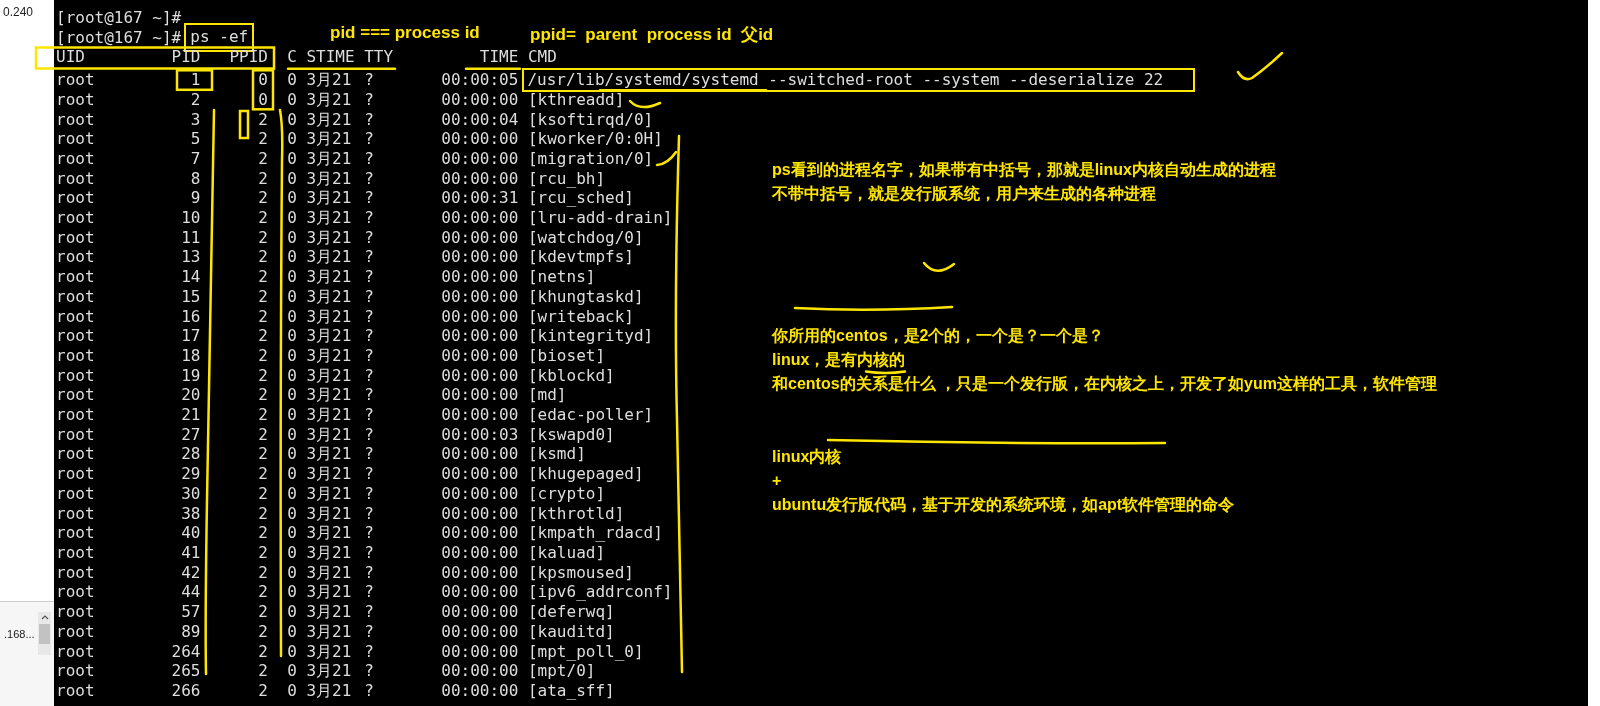  What do you see at coordinates (191, 336) in the screenshot?
I see `process-cell: 17` at bounding box center [191, 336].